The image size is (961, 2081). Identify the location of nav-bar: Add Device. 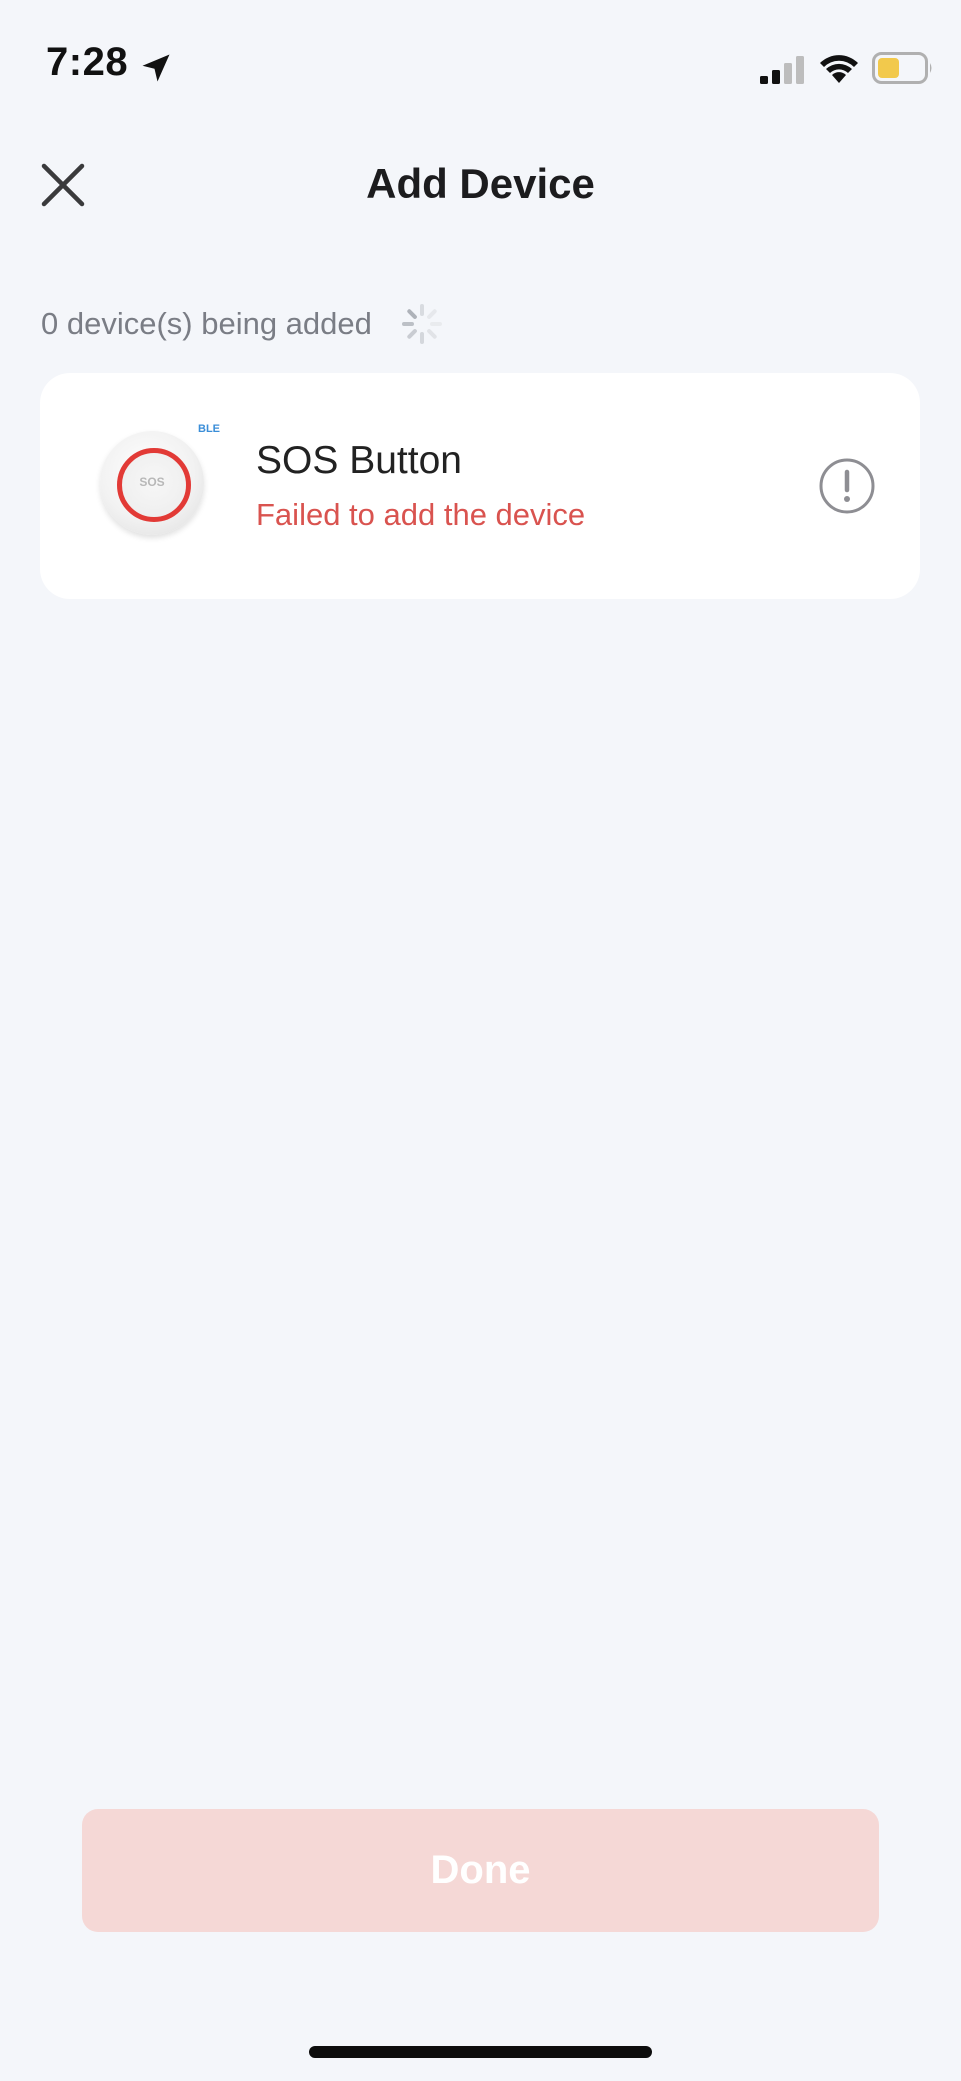
(480, 185).